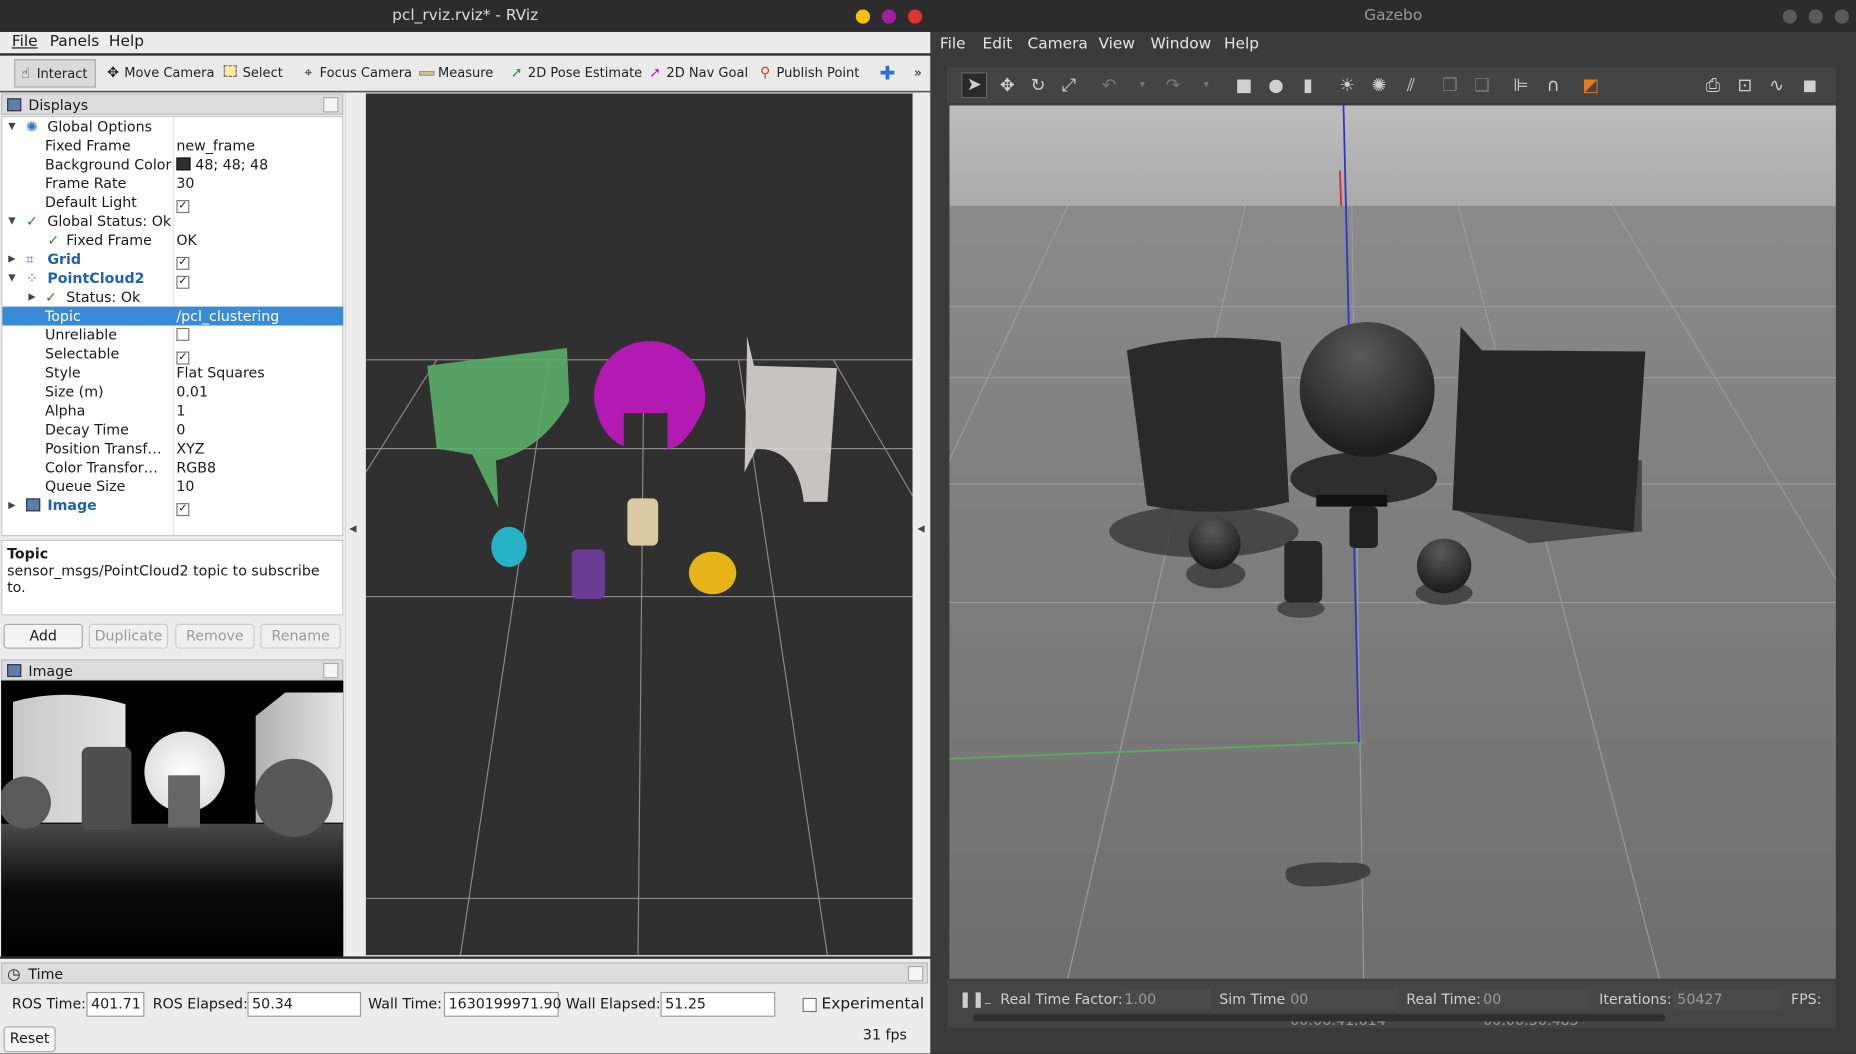  What do you see at coordinates (43, 636) in the screenshot?
I see `add-display-button: Add` at bounding box center [43, 636].